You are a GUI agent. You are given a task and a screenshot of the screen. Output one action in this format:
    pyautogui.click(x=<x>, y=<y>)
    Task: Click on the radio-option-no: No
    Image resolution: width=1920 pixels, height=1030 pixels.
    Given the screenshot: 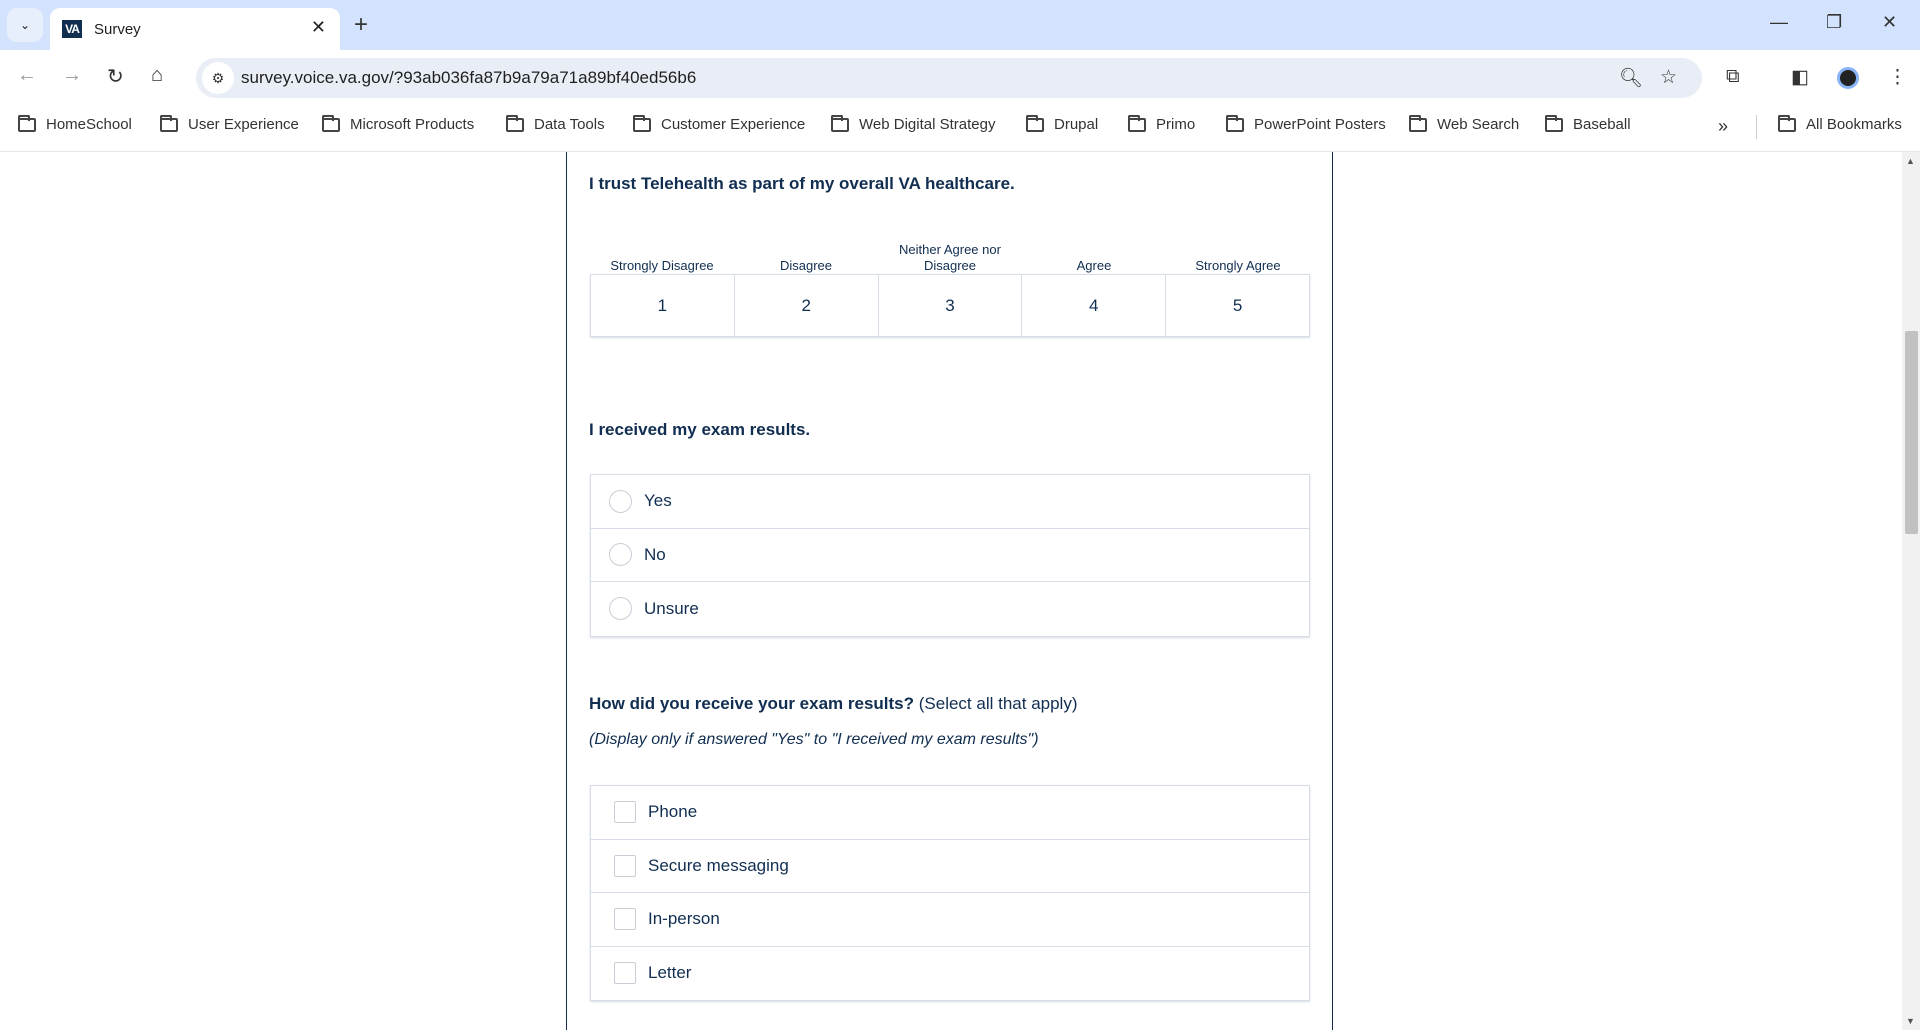 What is the action you would take?
    pyautogui.click(x=950, y=555)
    